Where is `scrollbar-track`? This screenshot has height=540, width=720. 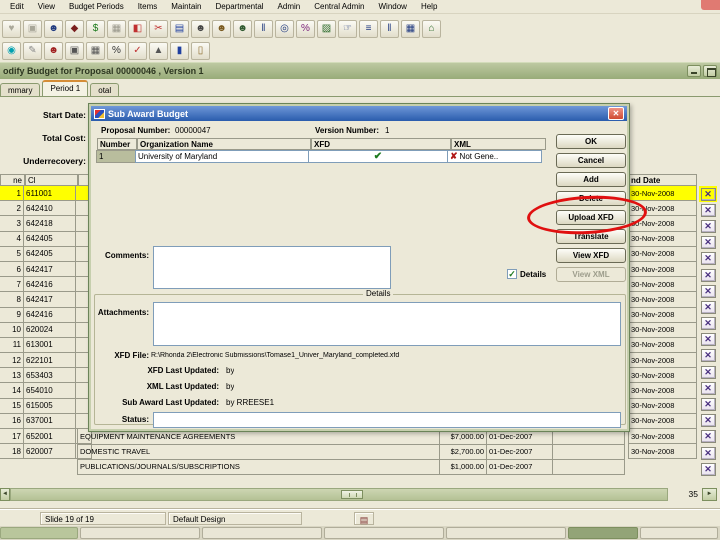 scrollbar-track is located at coordinates (339, 494).